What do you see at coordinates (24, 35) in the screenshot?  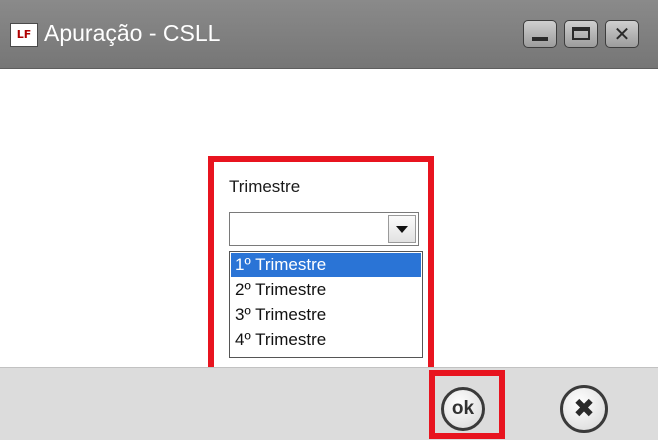 I see `app-icon: LF` at bounding box center [24, 35].